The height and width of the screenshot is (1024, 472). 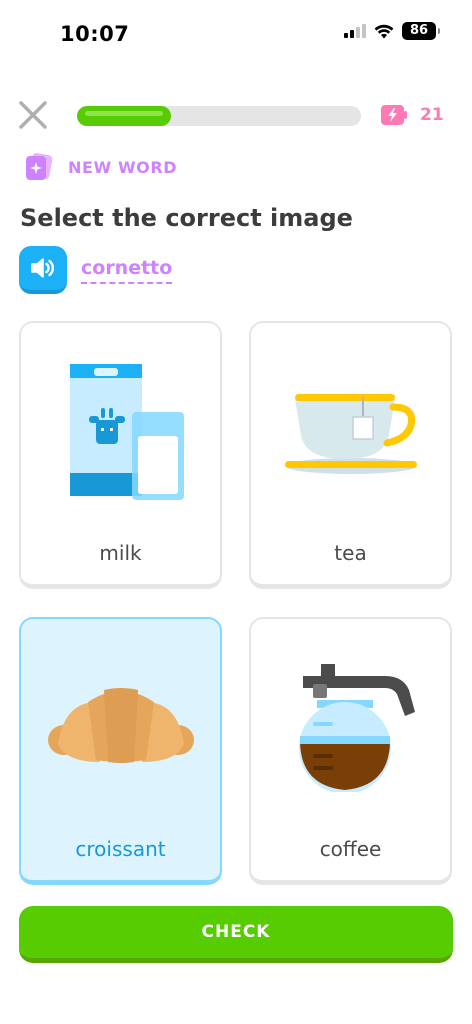 I want to click on choice-card-milk: milk, so click(x=120, y=455).